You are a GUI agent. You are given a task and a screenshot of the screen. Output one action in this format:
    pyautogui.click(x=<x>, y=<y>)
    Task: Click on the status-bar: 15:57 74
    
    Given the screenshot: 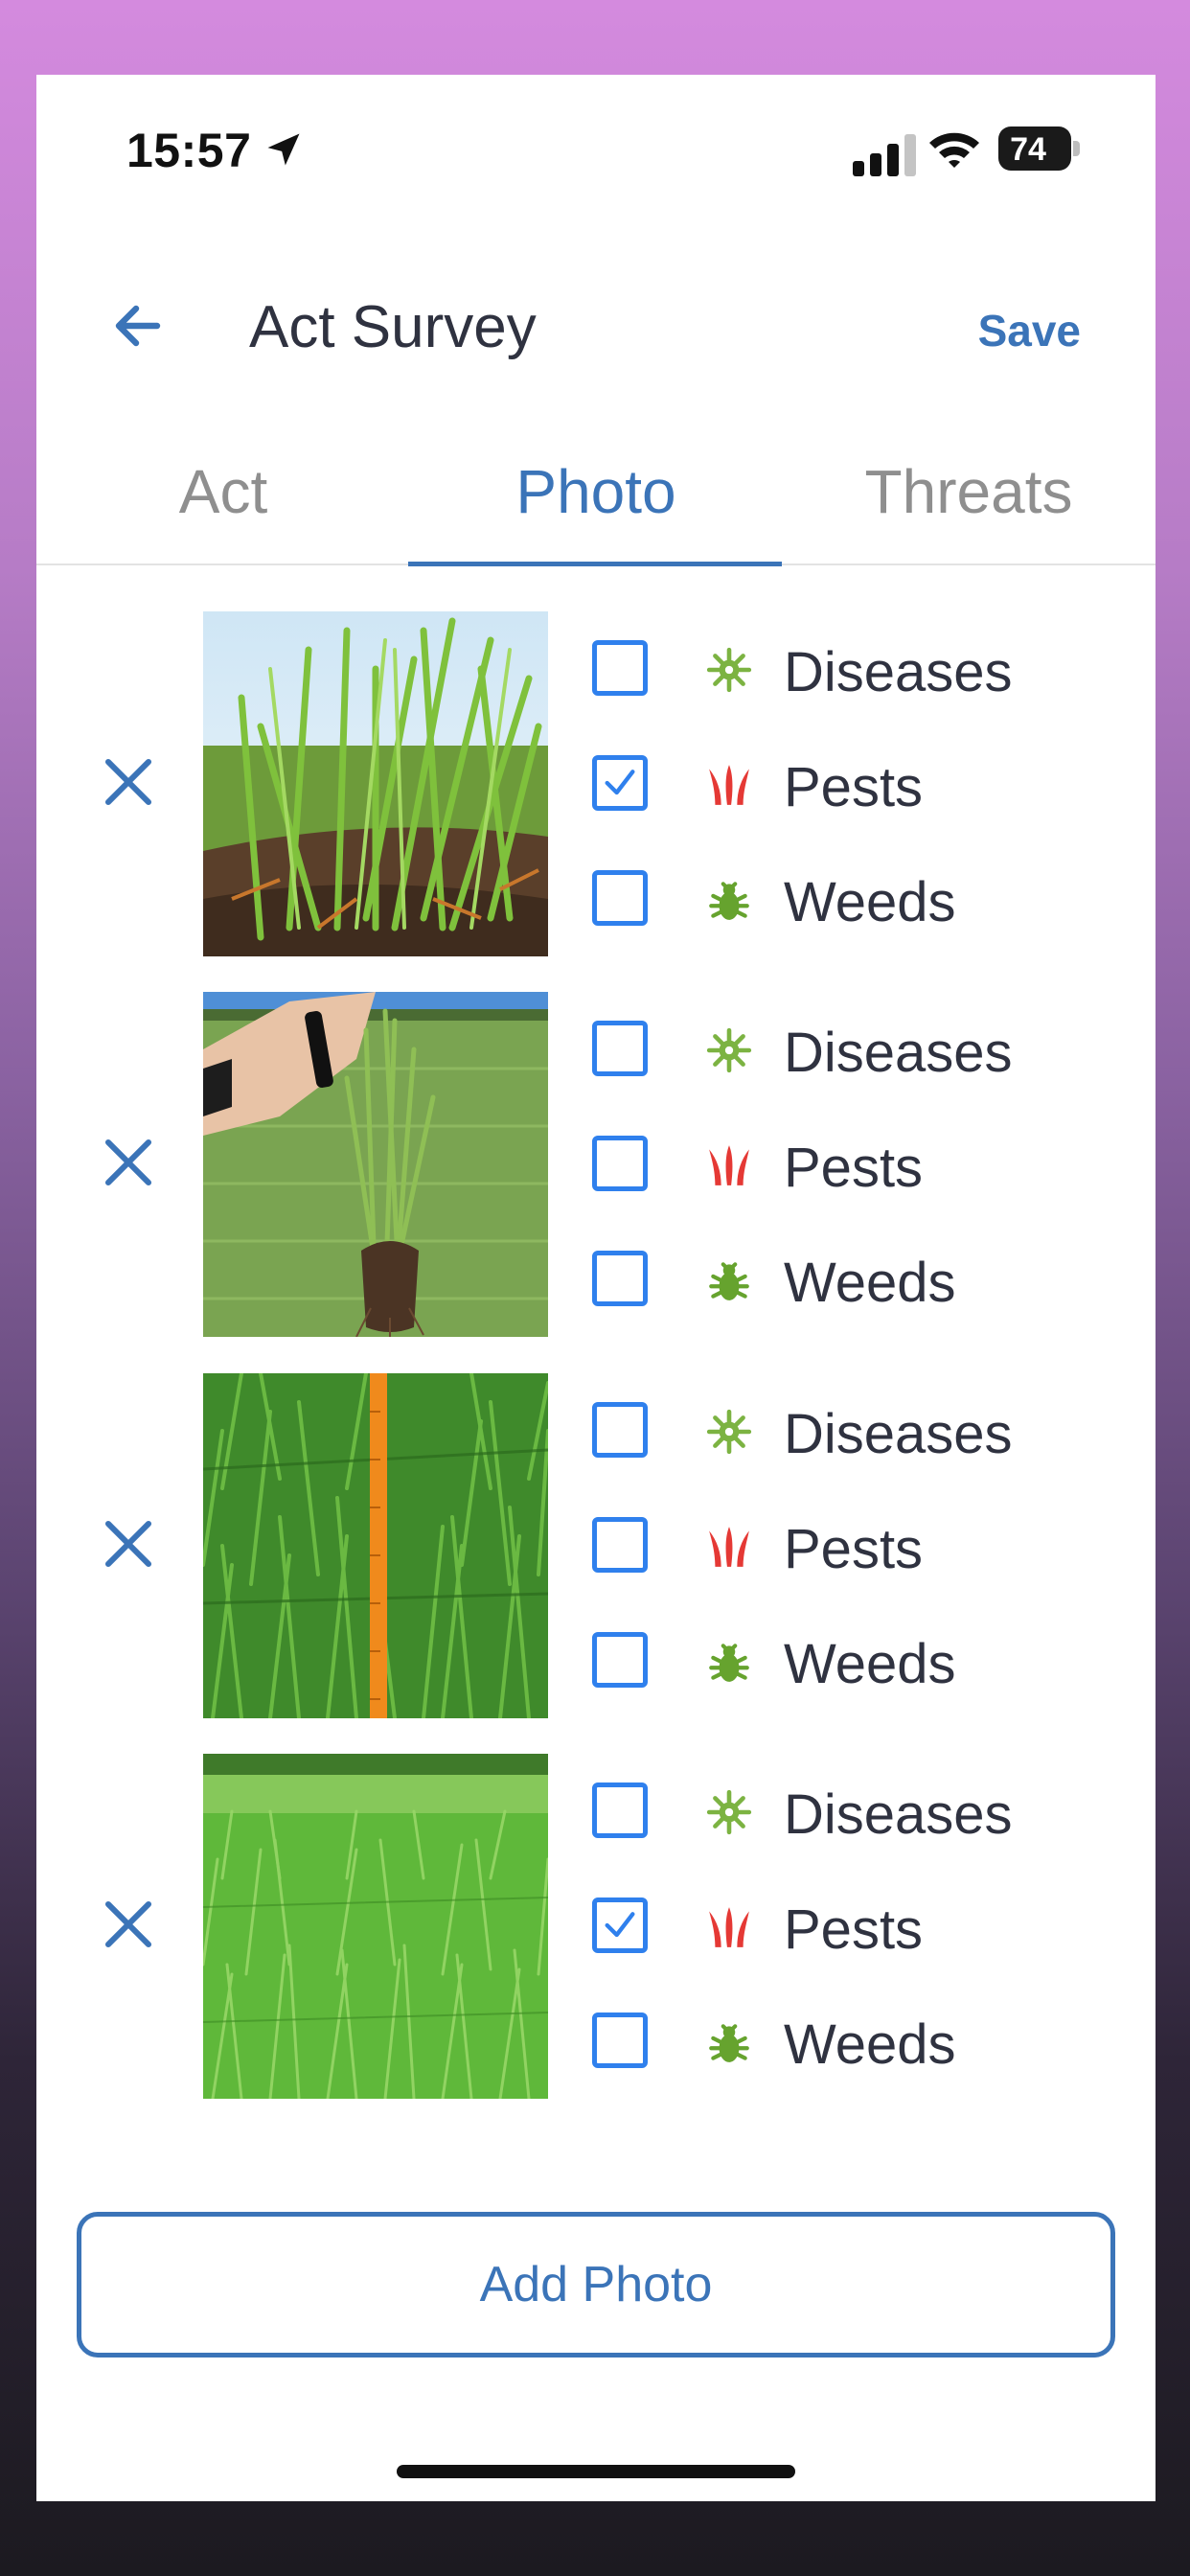 What is the action you would take?
    pyautogui.click(x=596, y=151)
    